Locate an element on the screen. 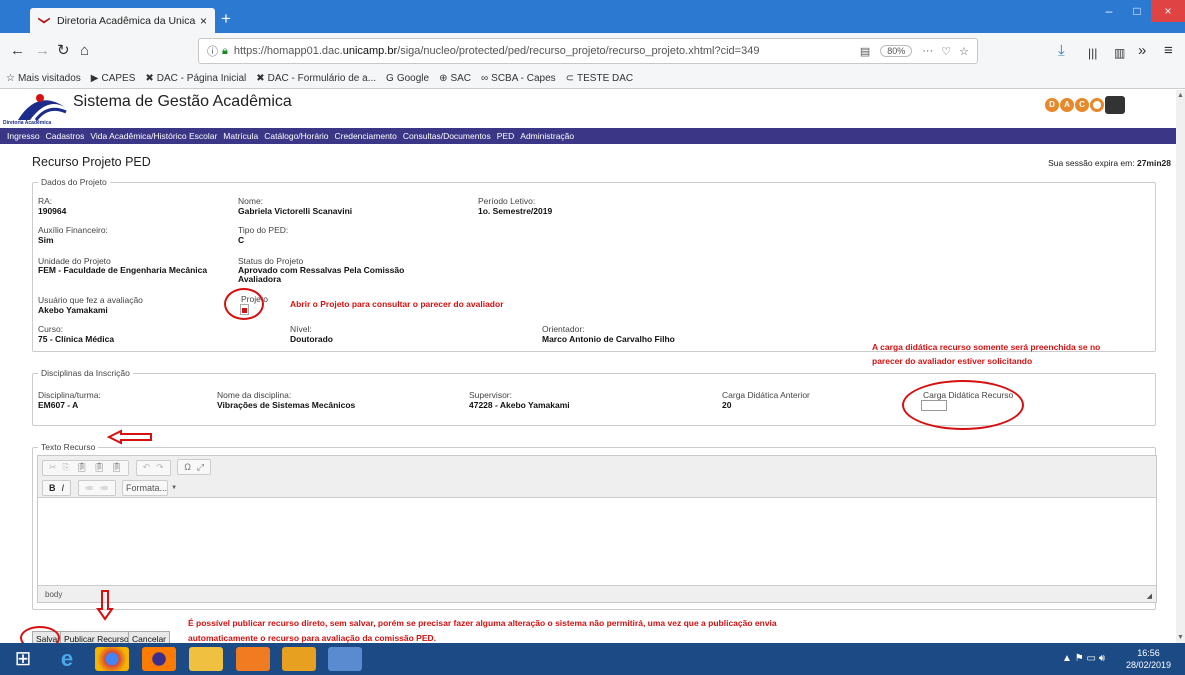 The width and height of the screenshot is (1185, 675). page-actions-icon: ··· is located at coordinates (927, 51).